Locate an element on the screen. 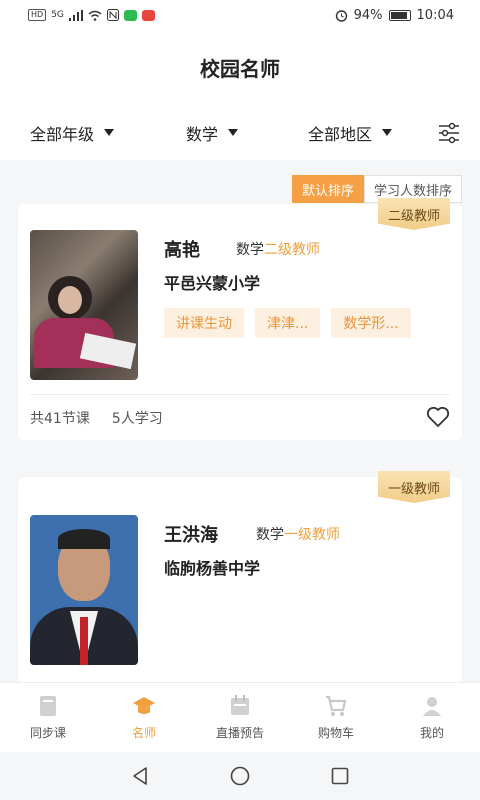 This screenshot has width=480, height=800. status-left: HD 5G is located at coordinates (91, 15).